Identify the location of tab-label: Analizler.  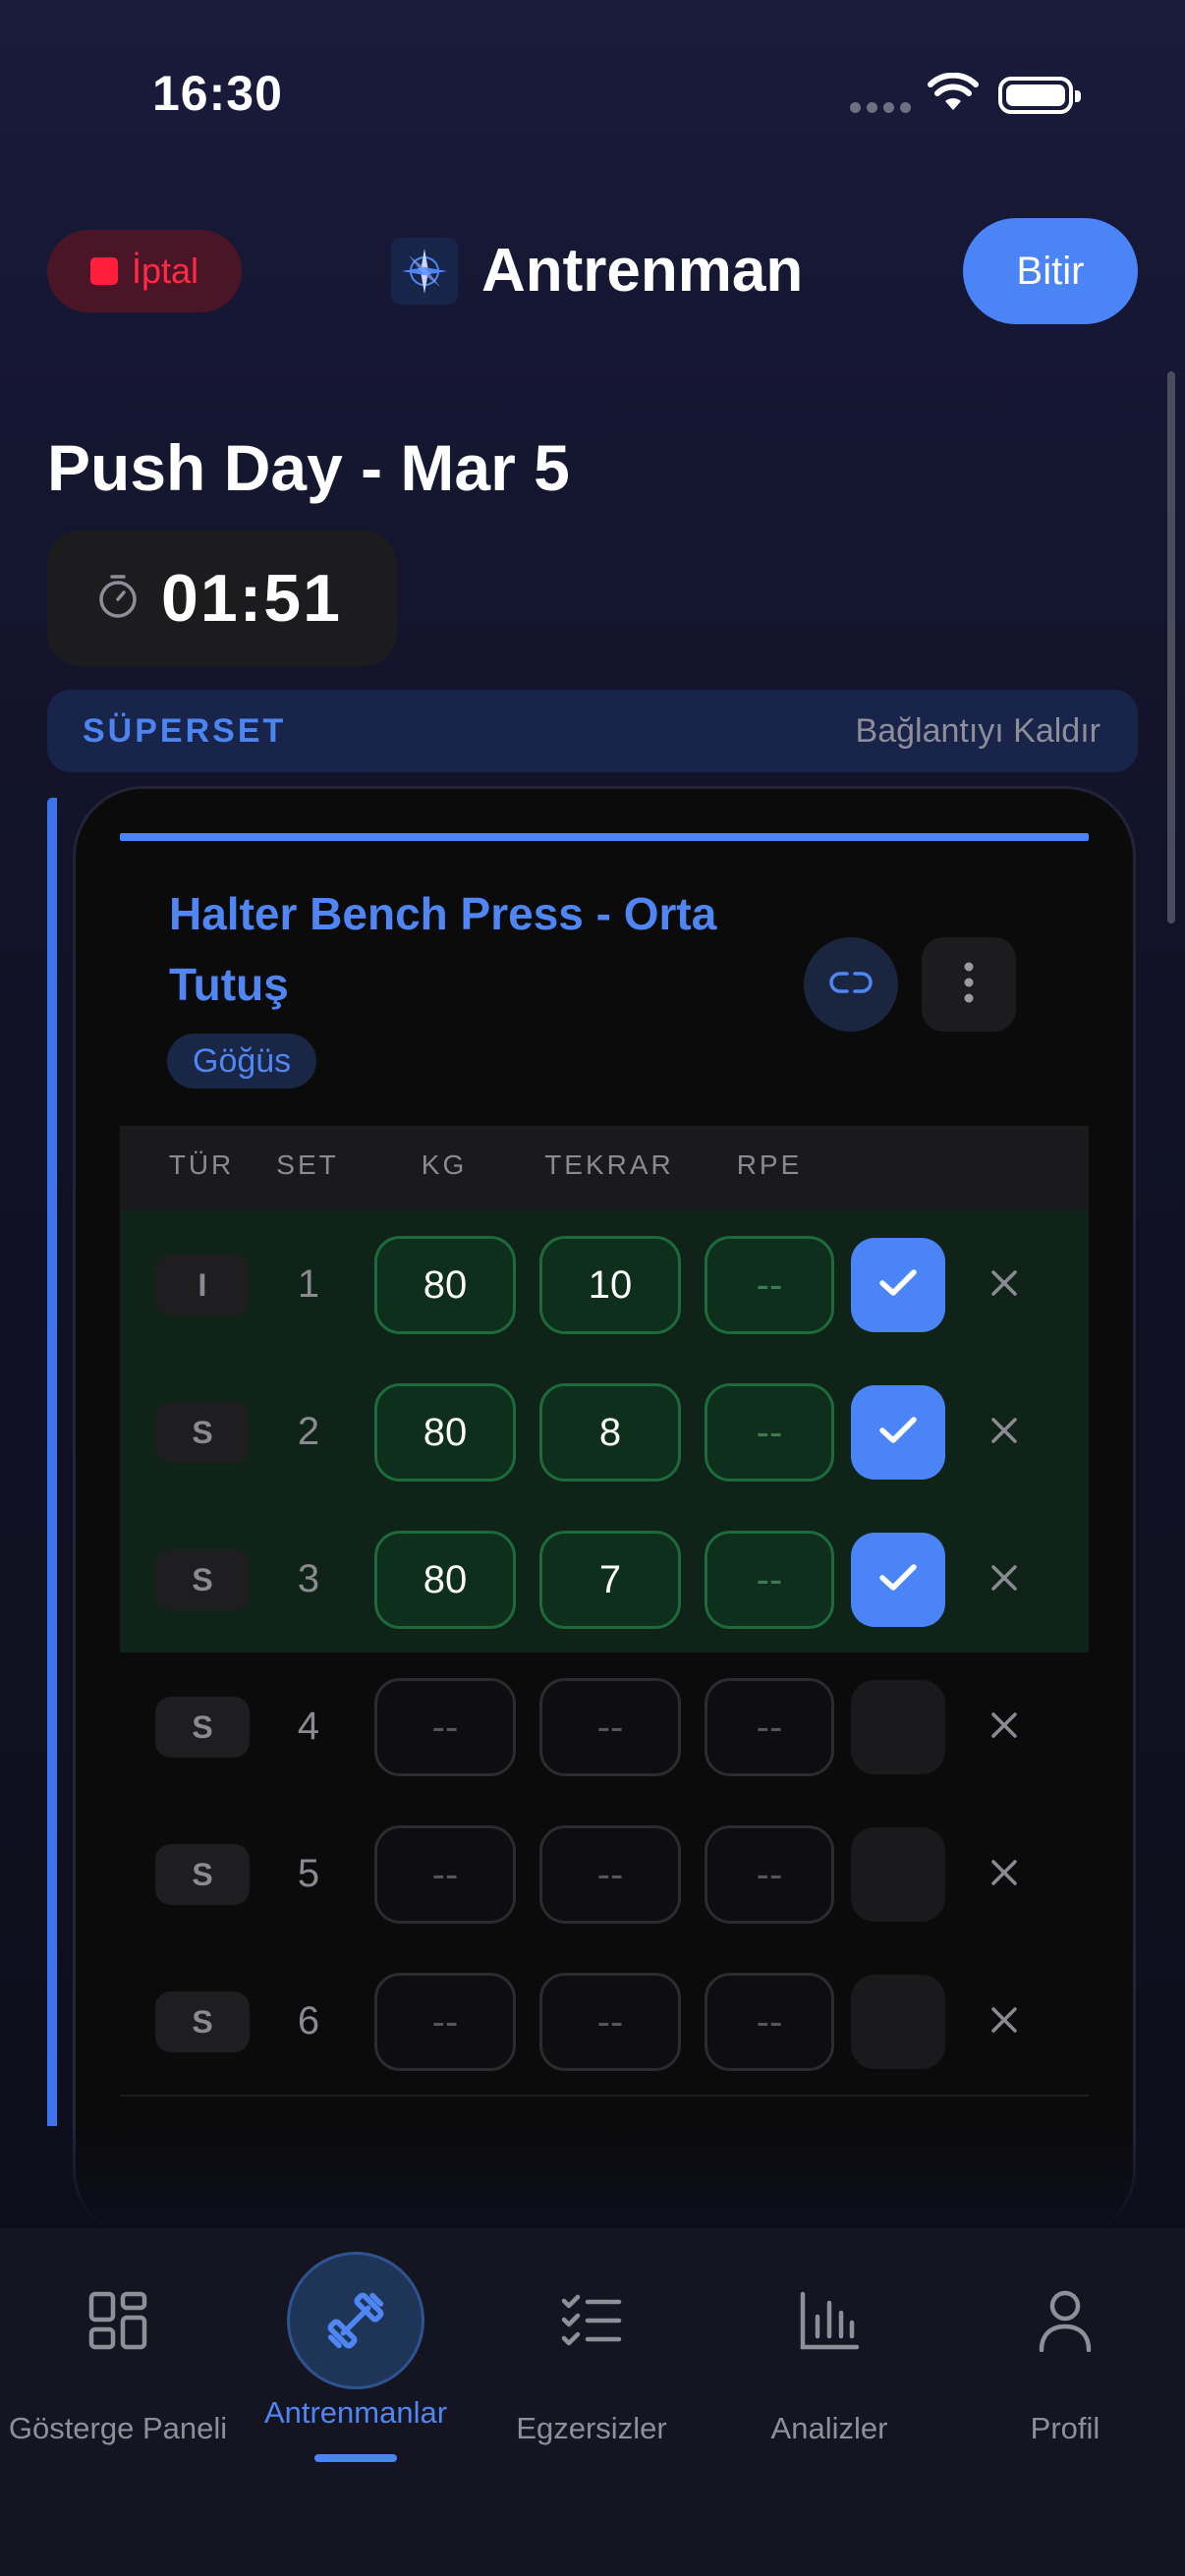
(829, 2428).